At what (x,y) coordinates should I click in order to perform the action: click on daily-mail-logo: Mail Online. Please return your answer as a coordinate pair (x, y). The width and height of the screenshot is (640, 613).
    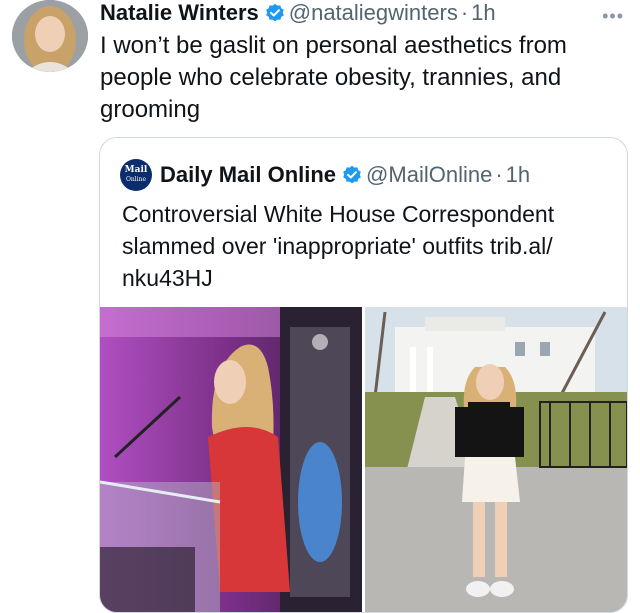
    Looking at the image, I should click on (136, 175).